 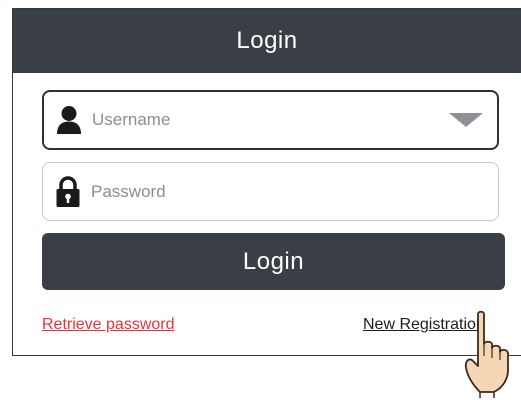 What do you see at coordinates (270, 191) in the screenshot?
I see `password-field: Password` at bounding box center [270, 191].